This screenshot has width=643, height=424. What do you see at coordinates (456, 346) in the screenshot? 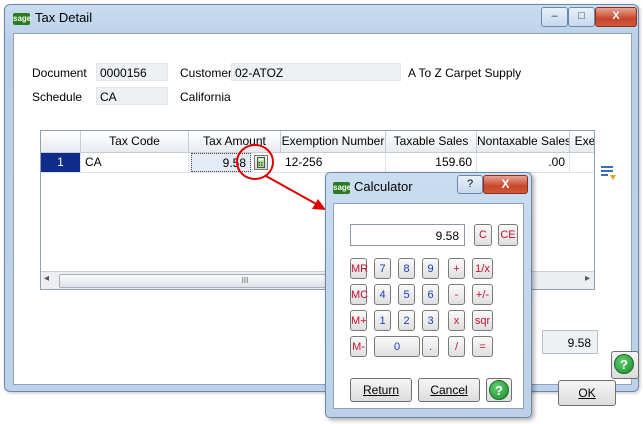
I see `divide-key: /` at bounding box center [456, 346].